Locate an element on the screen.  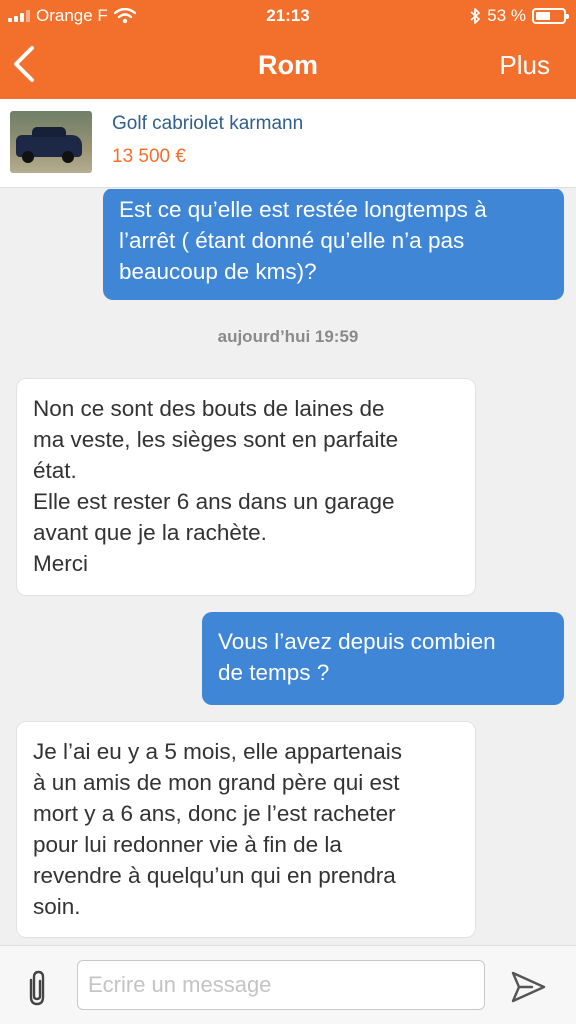
more-button: Plus is located at coordinates (524, 65).